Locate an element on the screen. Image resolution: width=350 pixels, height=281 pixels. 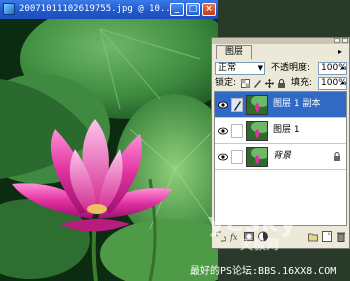
tab-layers: 图层 is located at coordinates (234, 52).